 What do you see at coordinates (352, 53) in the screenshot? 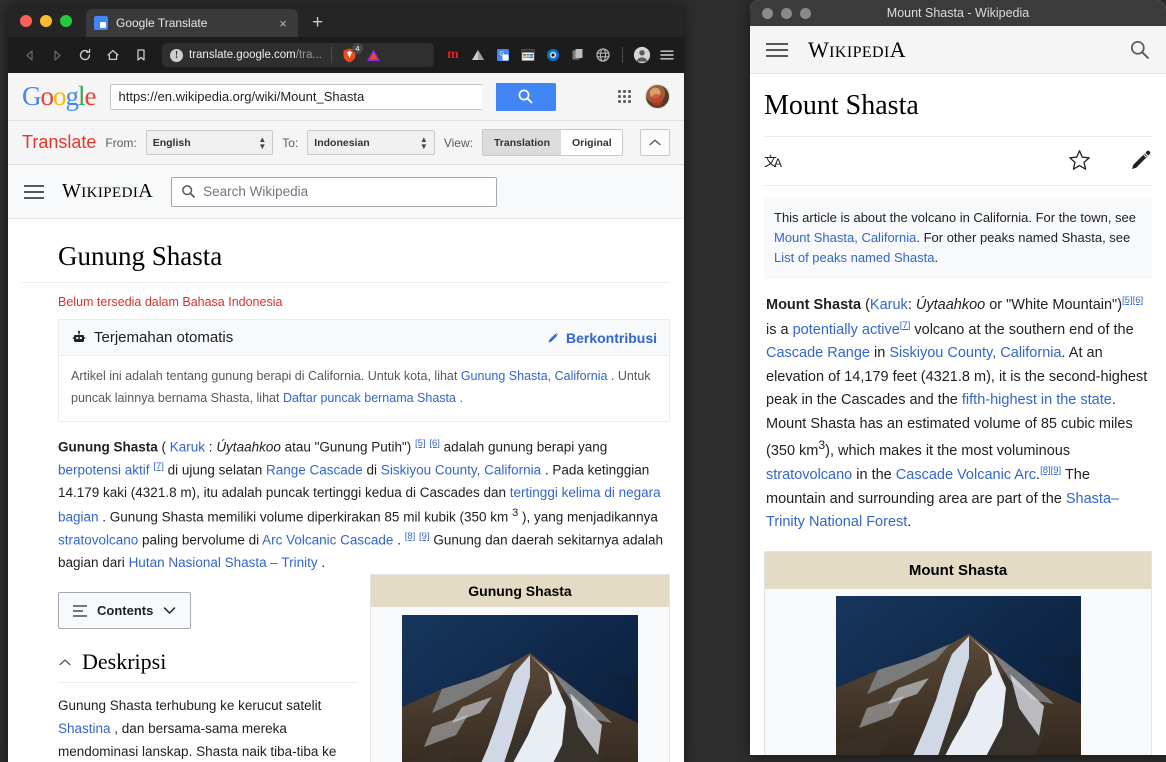
I see `brave-shields-icon: 4` at bounding box center [352, 53].